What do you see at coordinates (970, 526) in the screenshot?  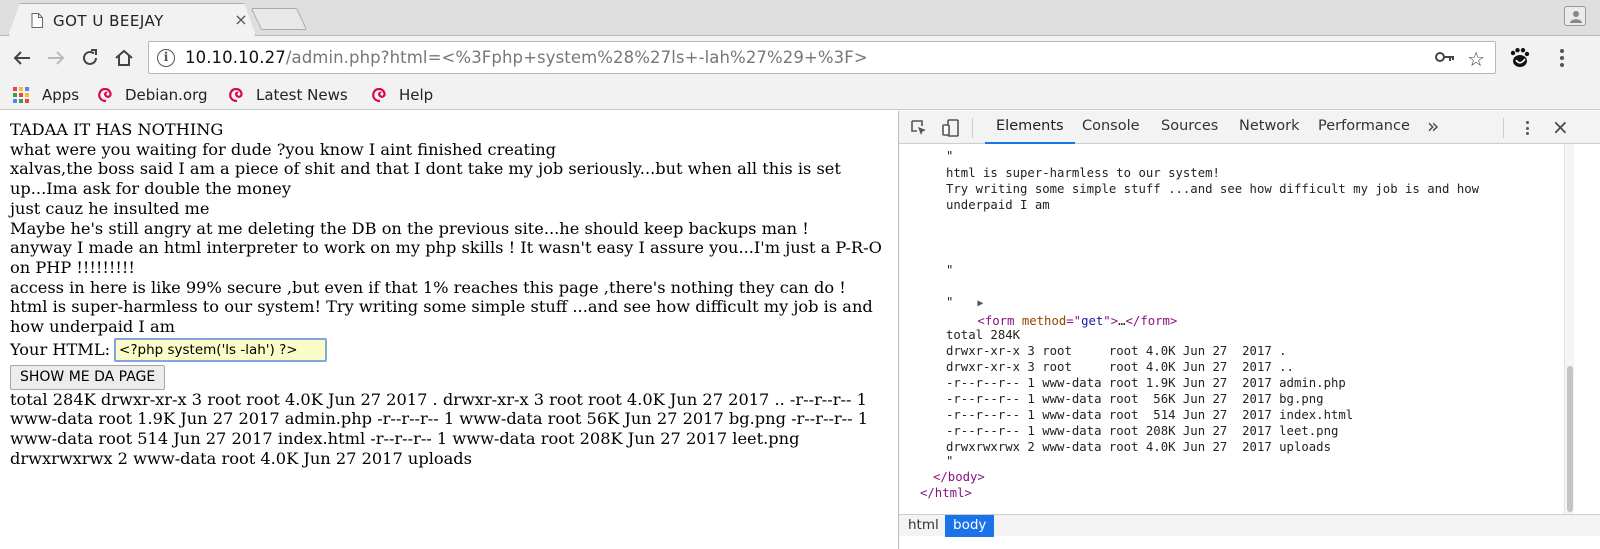 I see `breadcrumb-body: body` at bounding box center [970, 526].